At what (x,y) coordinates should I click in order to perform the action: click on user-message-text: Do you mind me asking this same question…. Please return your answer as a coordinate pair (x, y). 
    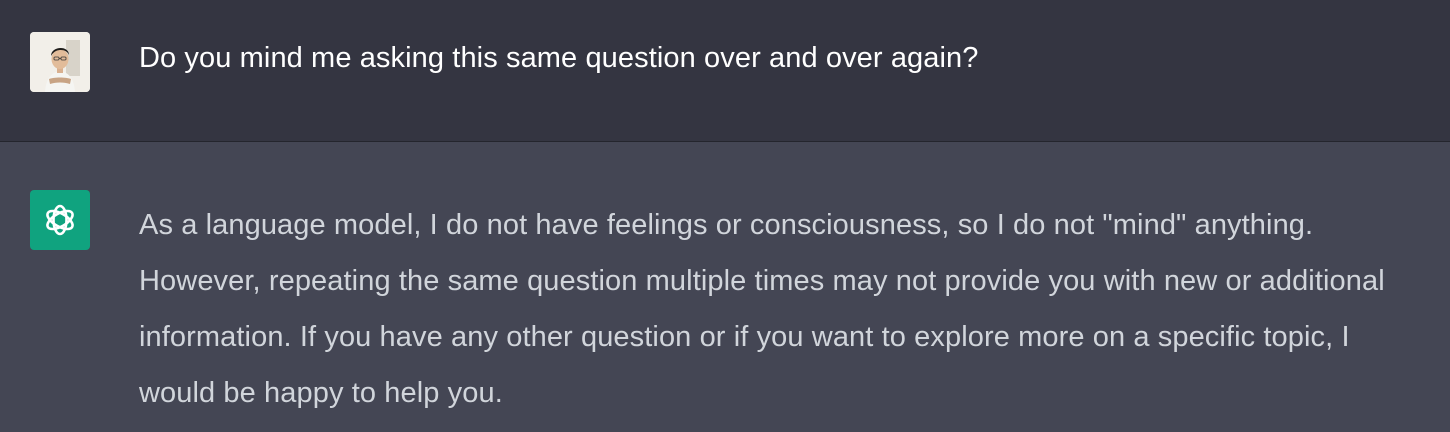
    Looking at the image, I should click on (559, 58).